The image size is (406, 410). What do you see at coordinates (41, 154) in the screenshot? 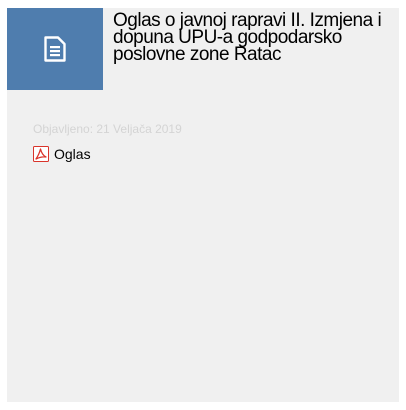
I see `pdf-icon` at bounding box center [41, 154].